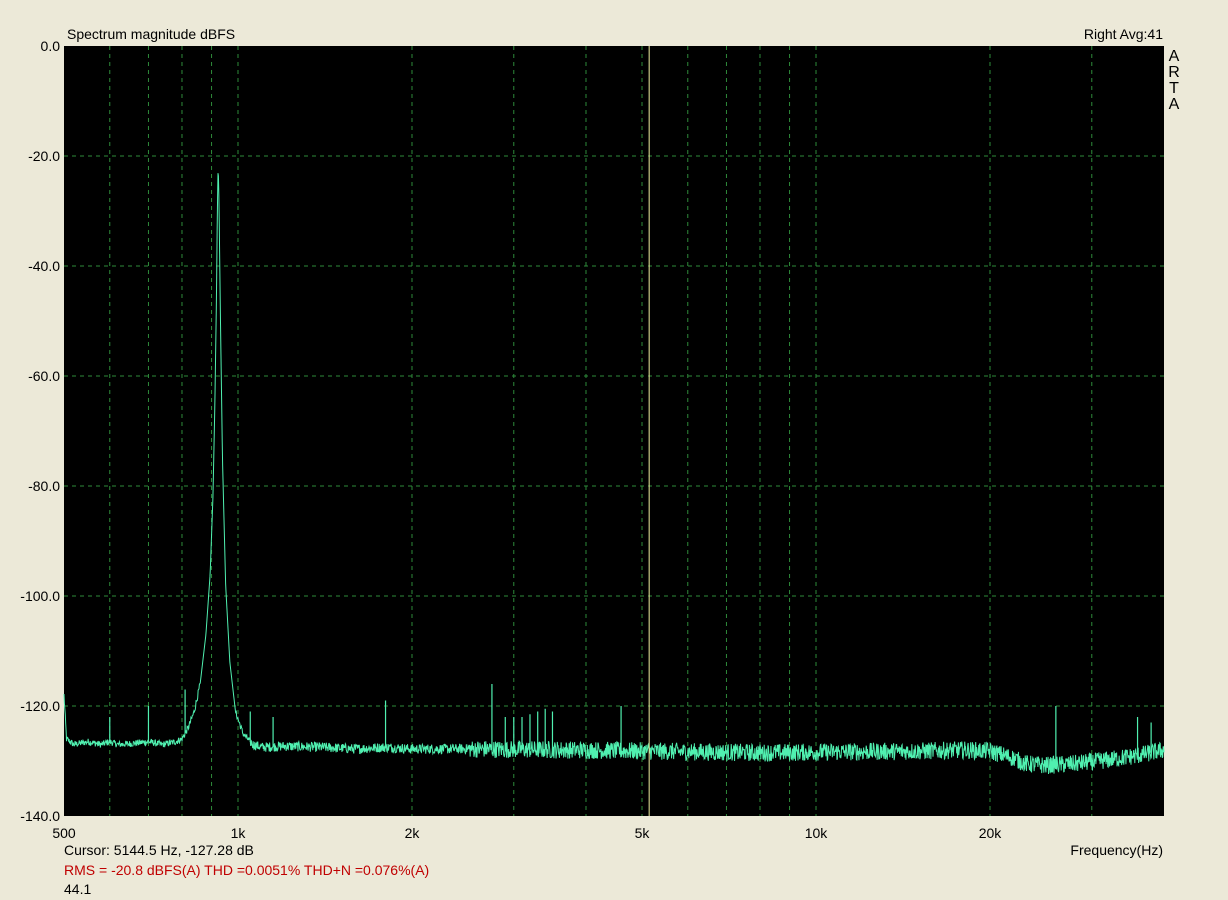  What do you see at coordinates (1116, 850) in the screenshot?
I see `x-axis-label: Frequency(Hz)` at bounding box center [1116, 850].